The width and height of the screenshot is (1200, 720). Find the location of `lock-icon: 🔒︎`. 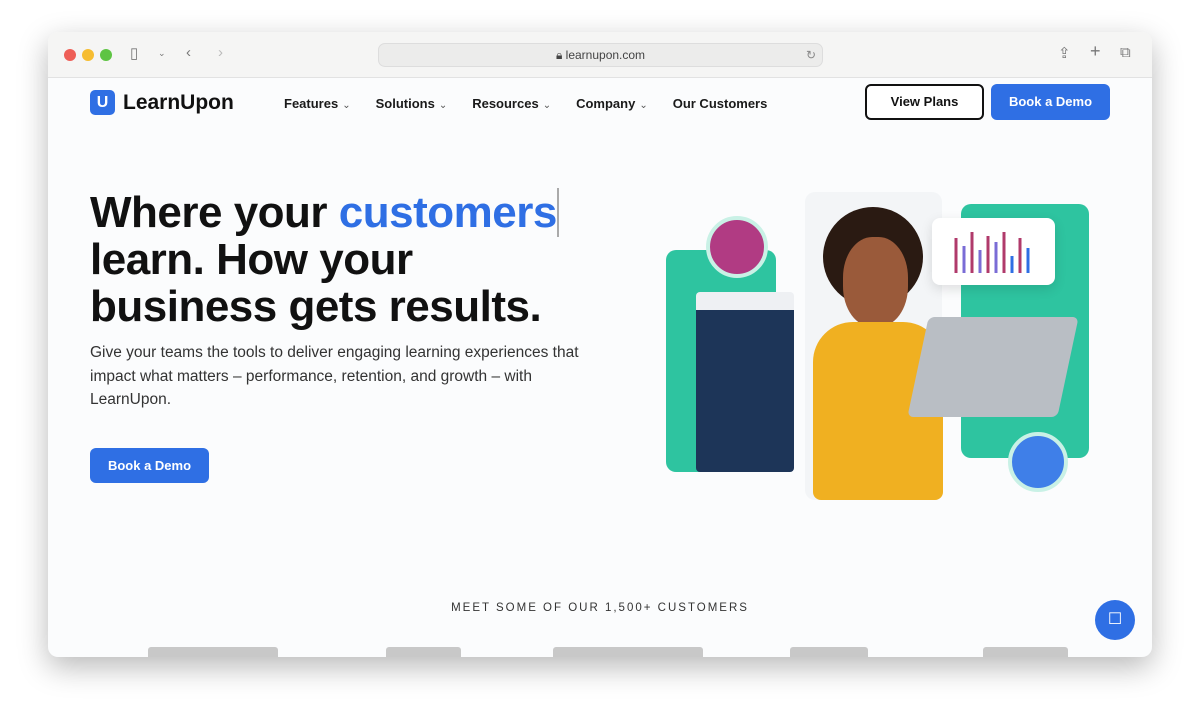

lock-icon: 🔒︎ is located at coordinates (560, 55).